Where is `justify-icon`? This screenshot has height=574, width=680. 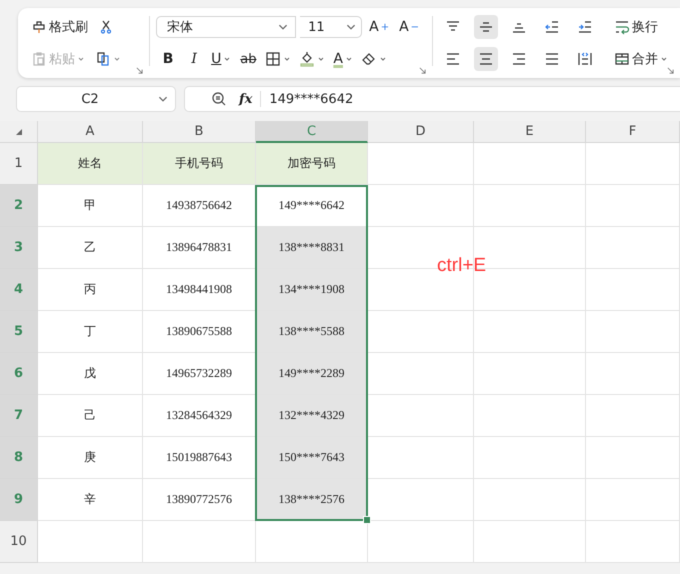 justify-icon is located at coordinates (552, 59).